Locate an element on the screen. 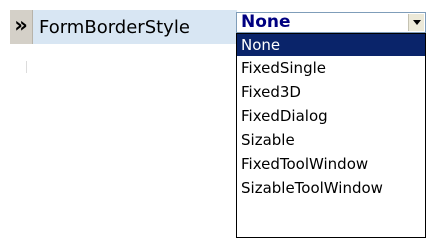 The height and width of the screenshot is (240, 432). arrow-down-icon is located at coordinates (416, 22).